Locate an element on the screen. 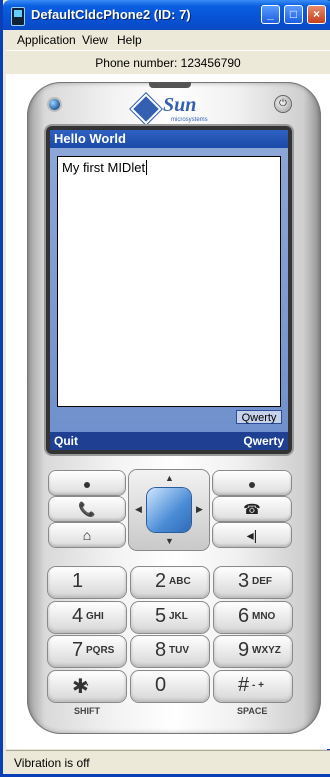 The image size is (330, 777). earpiece is located at coordinates (170, 85).